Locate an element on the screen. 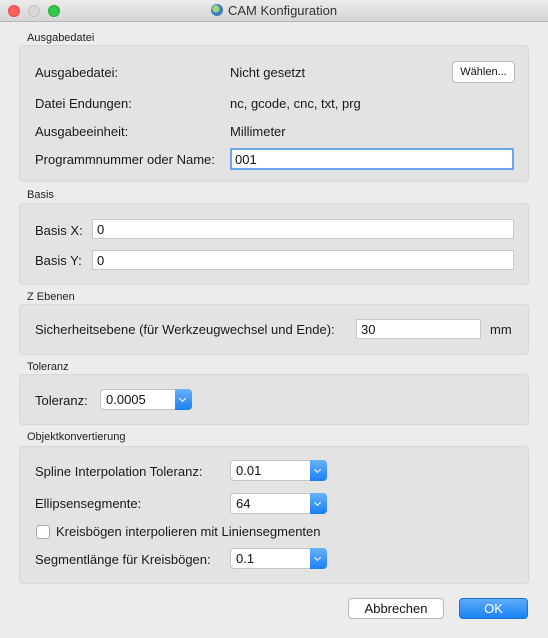 The width and height of the screenshot is (548, 638). spline-tolerance-combo: 0.01 is located at coordinates (278, 470).